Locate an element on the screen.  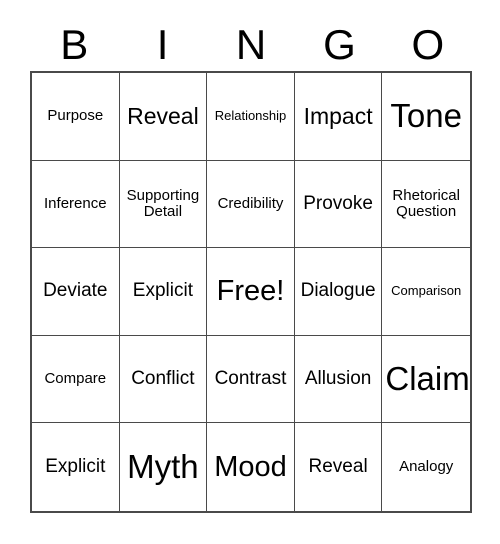
bingo-cell-label: Impact is located at coordinates (338, 115).